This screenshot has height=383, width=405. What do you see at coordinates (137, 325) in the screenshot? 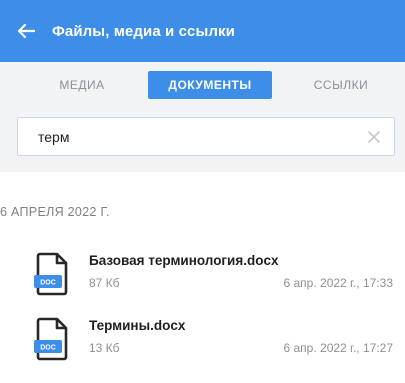
I see `file-name: Термины.docx` at bounding box center [137, 325].